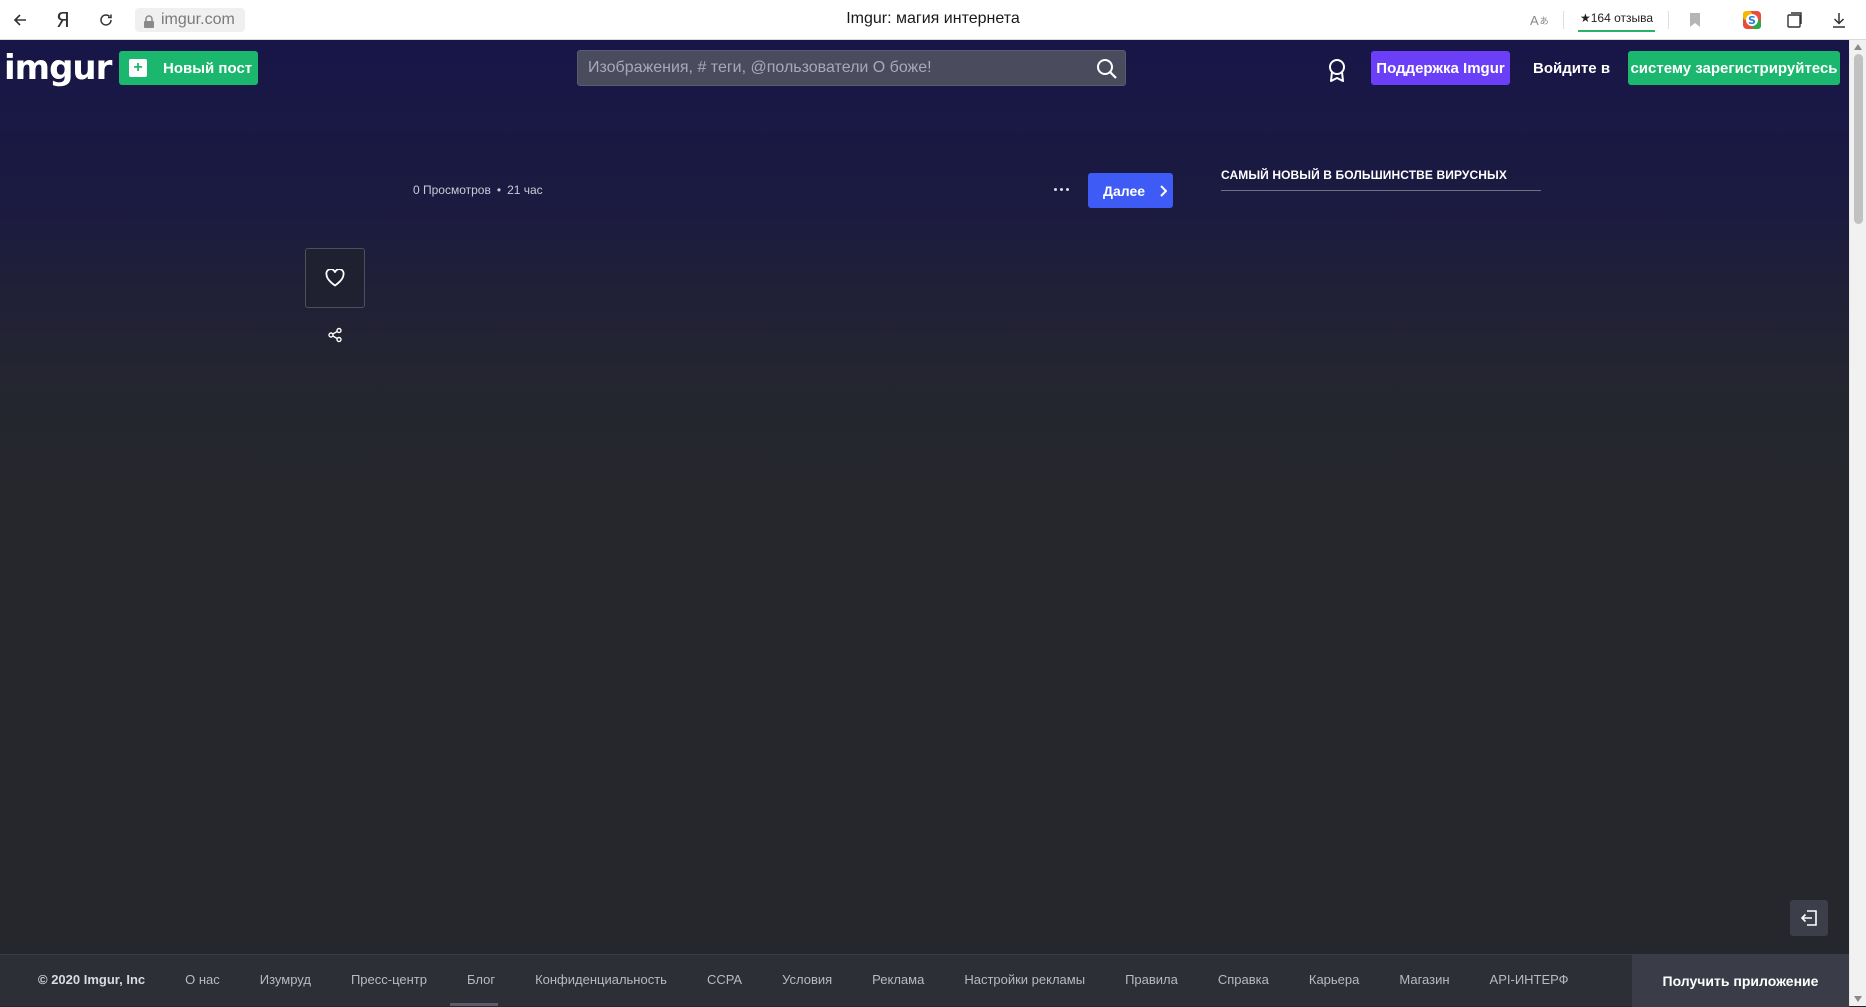  I want to click on address-bar: imgur.com, so click(190, 20).